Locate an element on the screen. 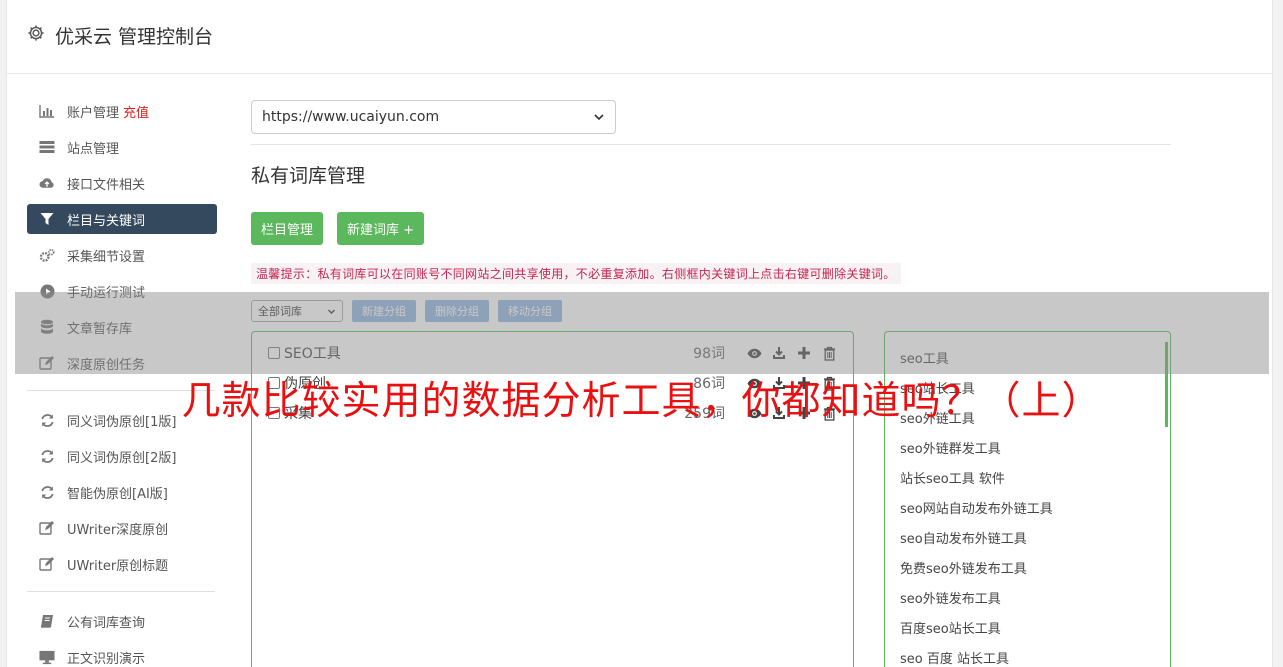 This screenshot has width=1283, height=667. filter-icon is located at coordinates (47, 219).